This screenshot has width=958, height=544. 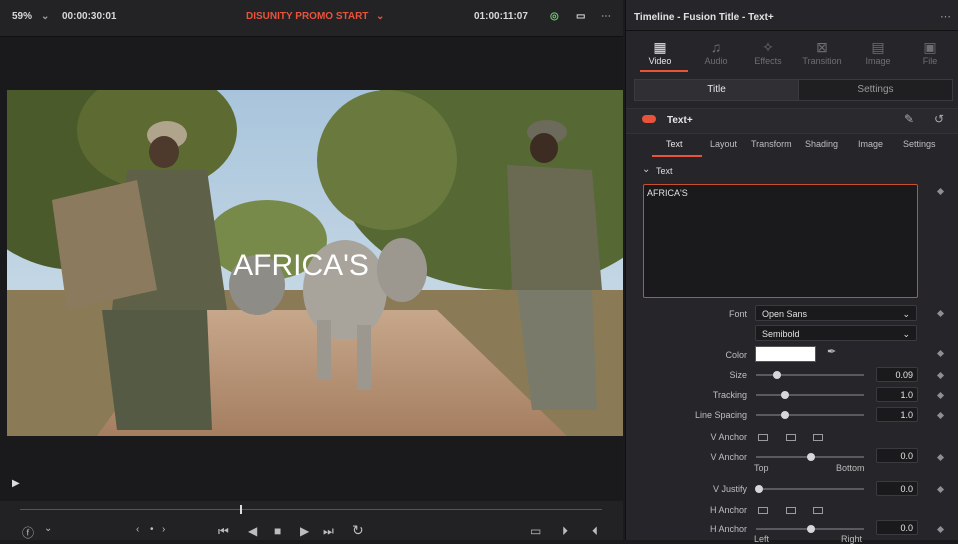 I want to click on v-justify-slider, so click(x=810, y=489).